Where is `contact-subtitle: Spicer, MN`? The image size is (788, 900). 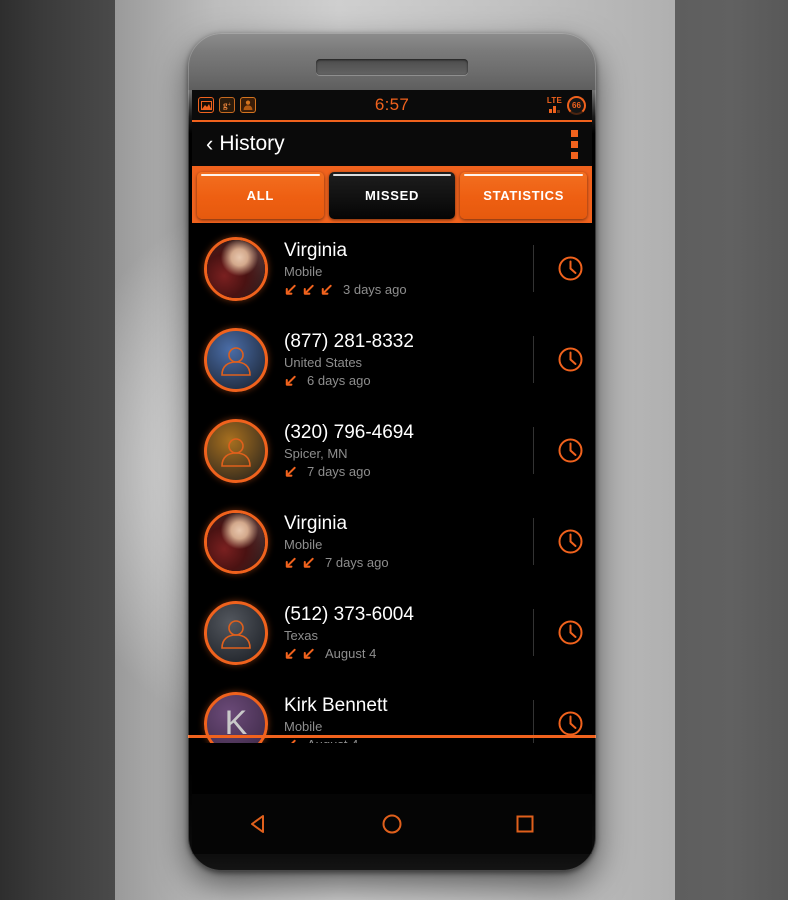
contact-subtitle: Spicer, MN is located at coordinates (316, 453).